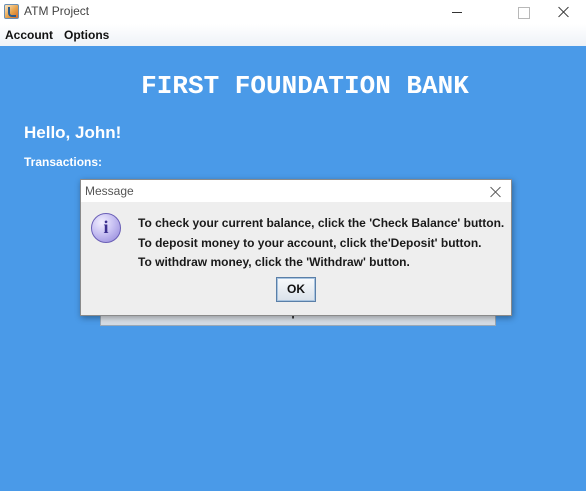  I want to click on transactions-label: Transactions:, so click(63, 162).